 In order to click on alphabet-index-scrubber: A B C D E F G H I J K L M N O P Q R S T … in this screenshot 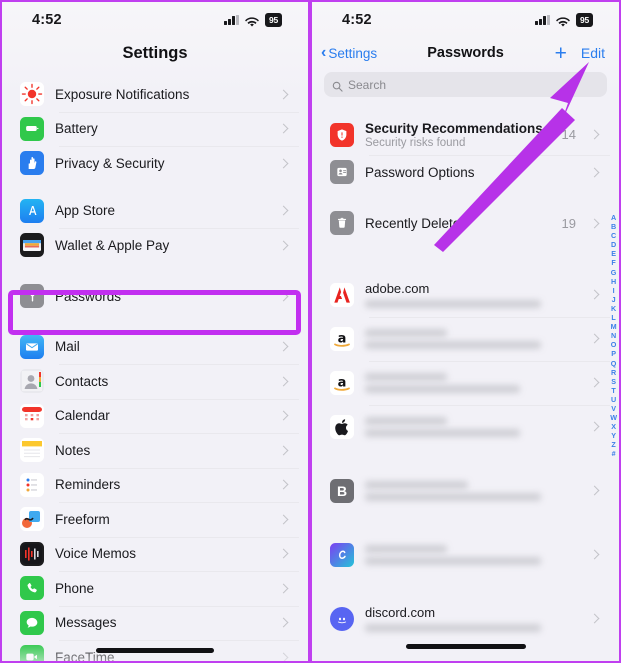, I will do `click(613, 336)`.